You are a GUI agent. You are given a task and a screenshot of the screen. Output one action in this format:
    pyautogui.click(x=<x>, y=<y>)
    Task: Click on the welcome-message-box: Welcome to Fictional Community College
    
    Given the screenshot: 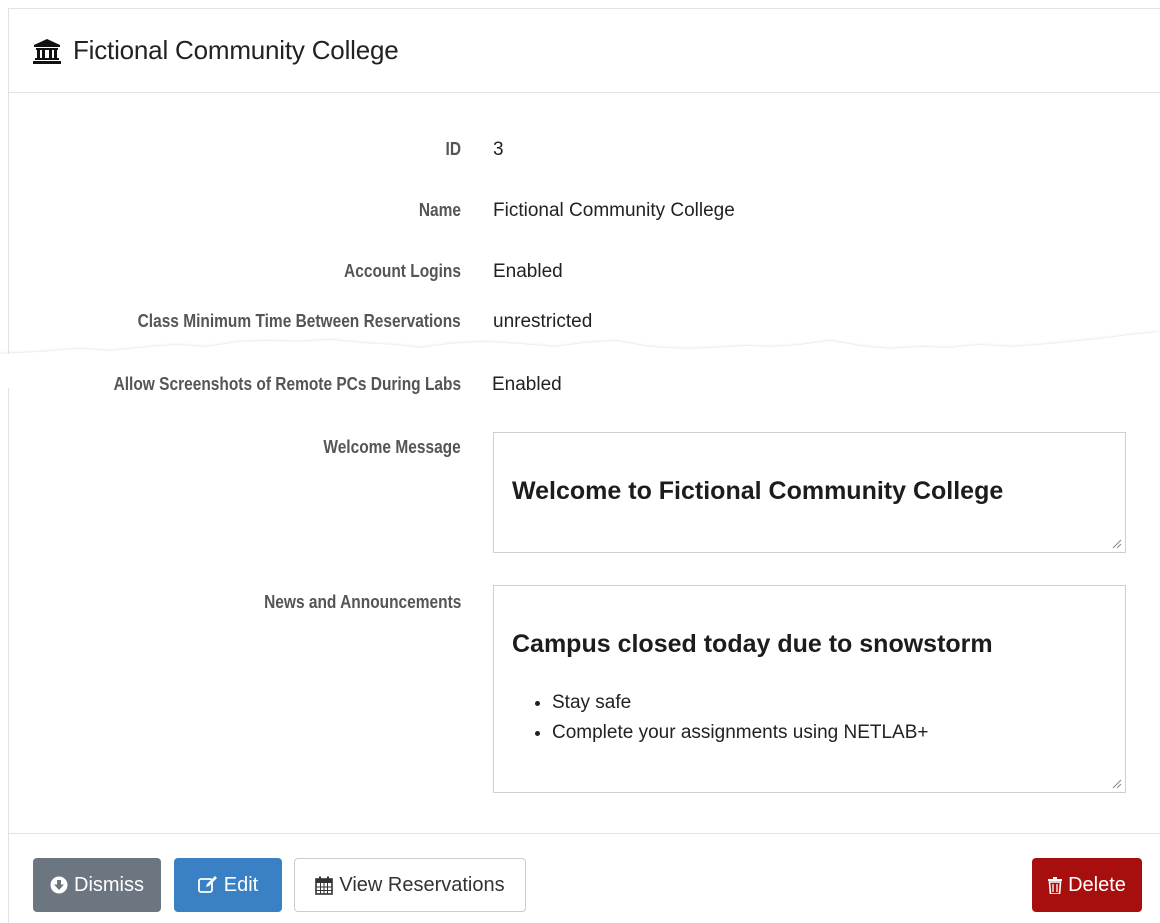 What is the action you would take?
    pyautogui.click(x=809, y=492)
    